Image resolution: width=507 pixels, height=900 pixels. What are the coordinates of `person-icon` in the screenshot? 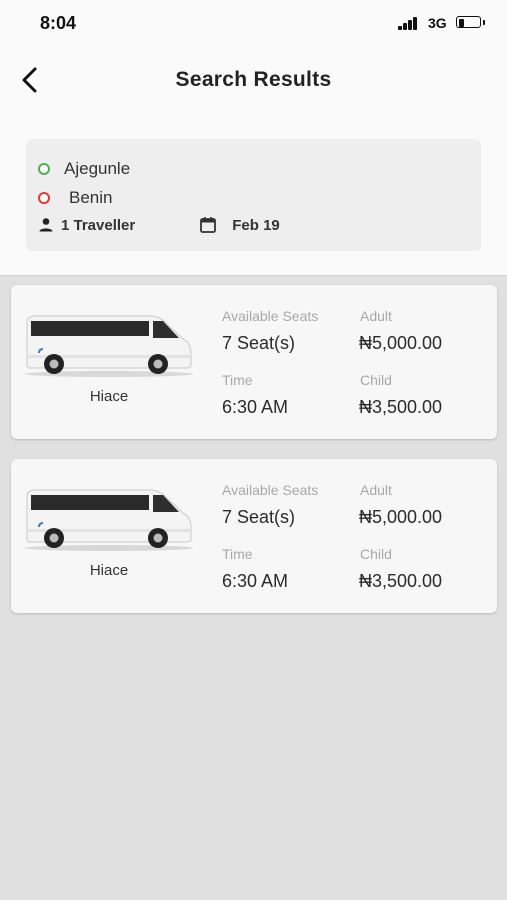 It's located at (46, 225).